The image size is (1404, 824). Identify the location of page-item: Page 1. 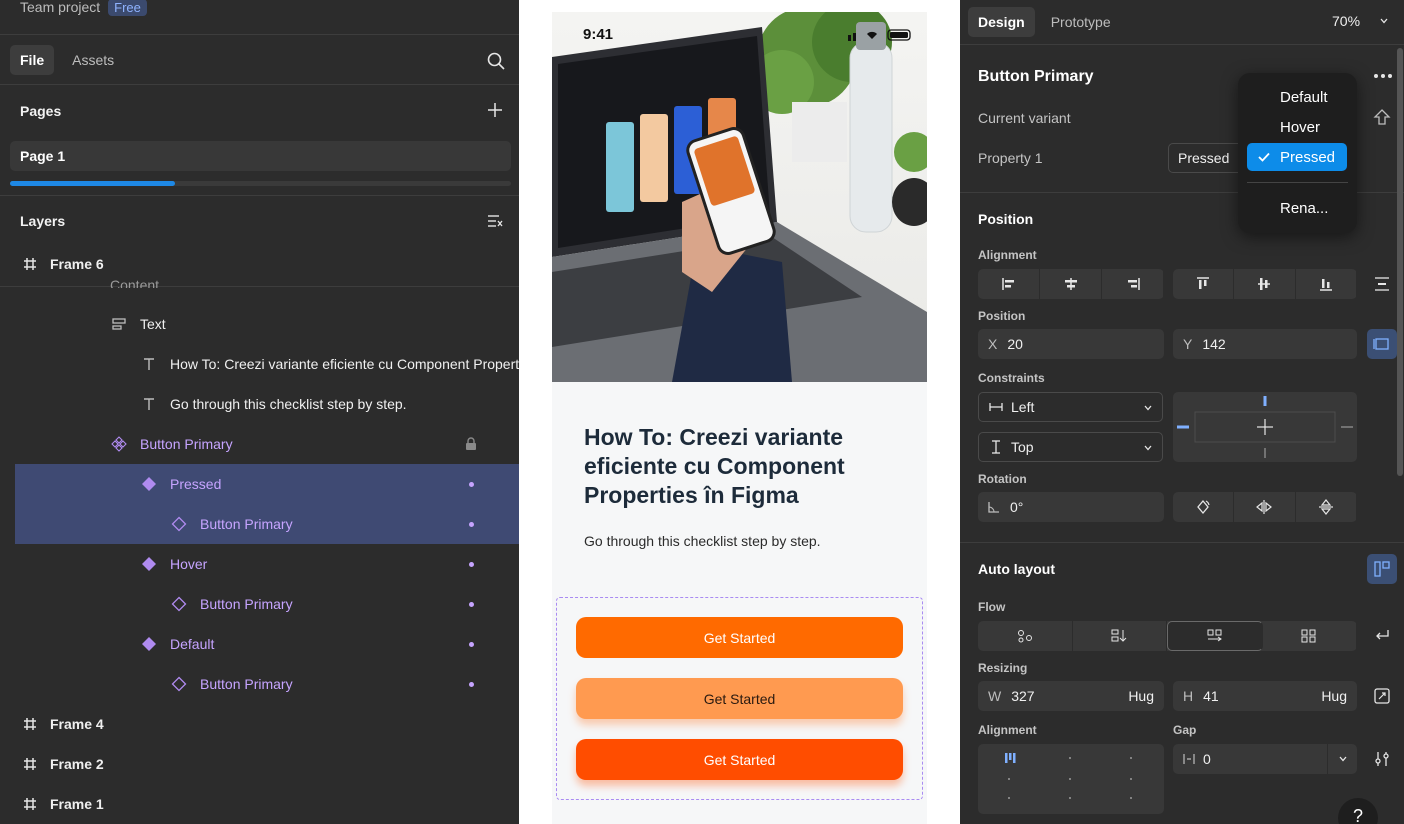
(260, 156).